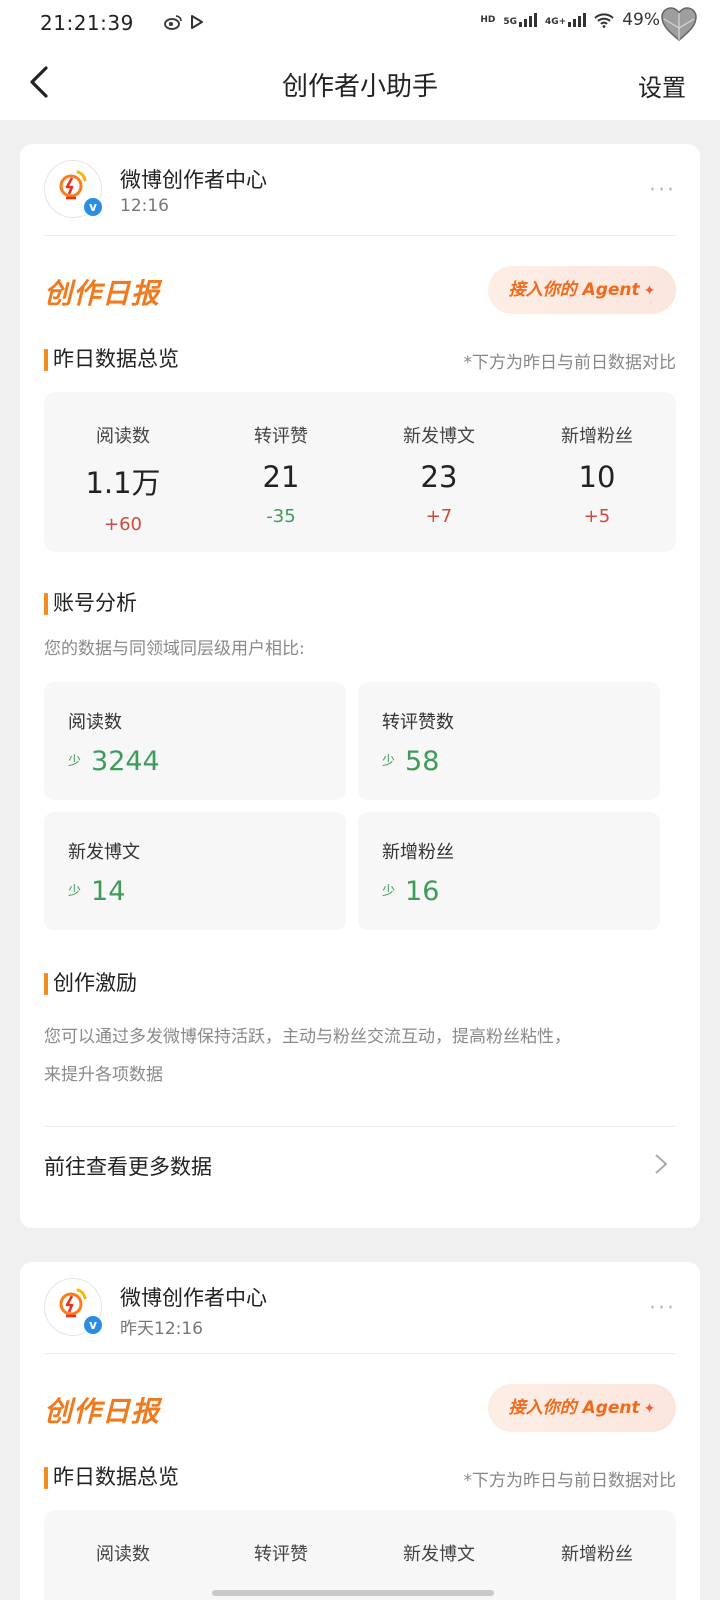 The image size is (720, 1600). Describe the element at coordinates (509, 871) in the screenshot. I see `analysis-new-followers: 新增粉丝 少 16` at that location.